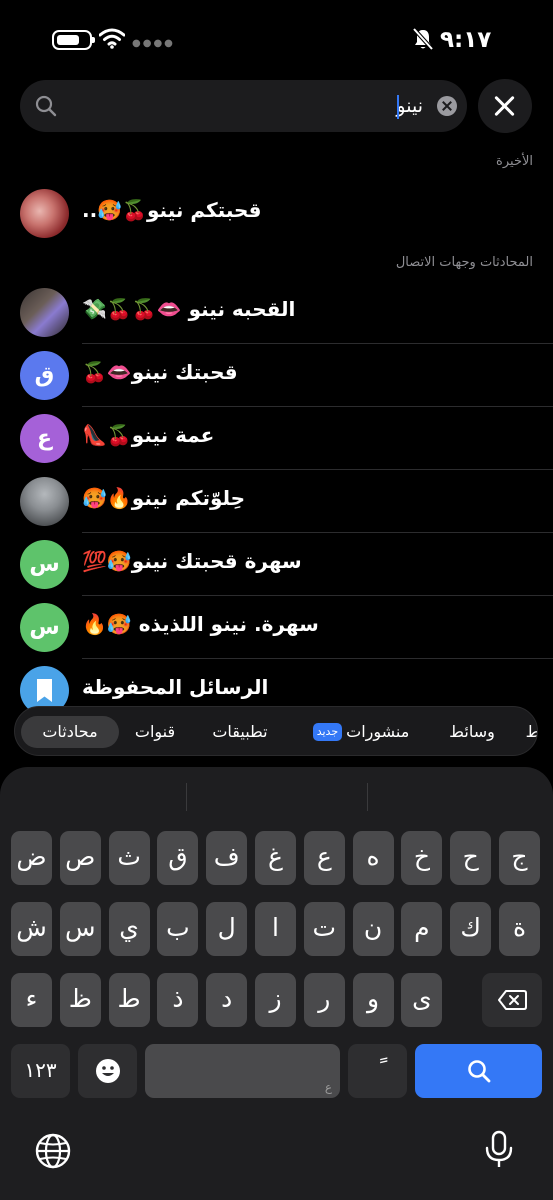  I want to click on wifi-icon, so click(112, 38).